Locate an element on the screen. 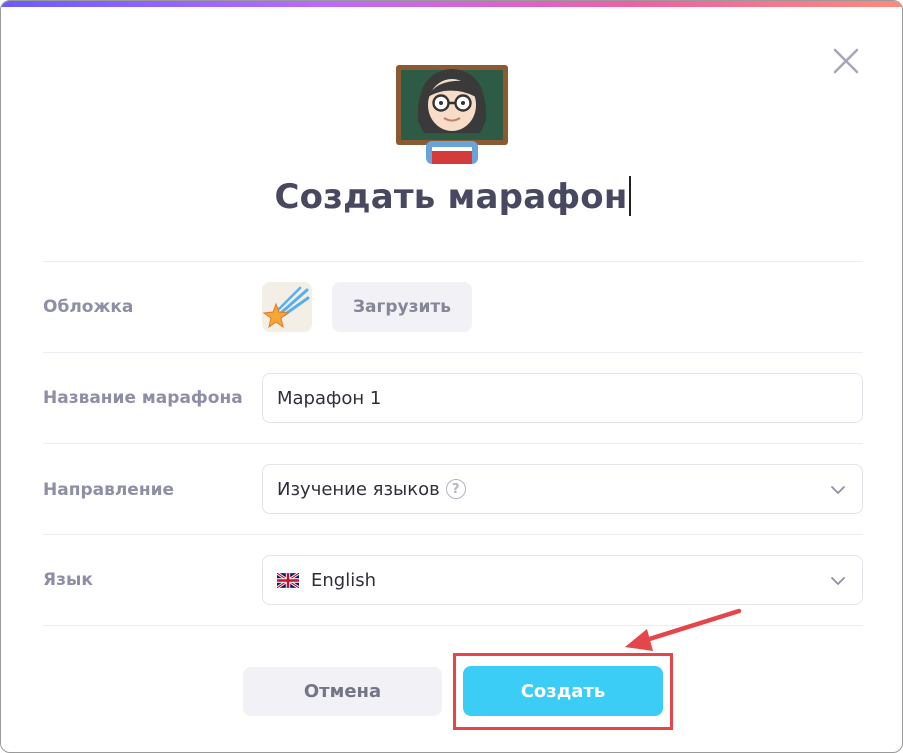  page-title: Создать марафон is located at coordinates (451, 196).